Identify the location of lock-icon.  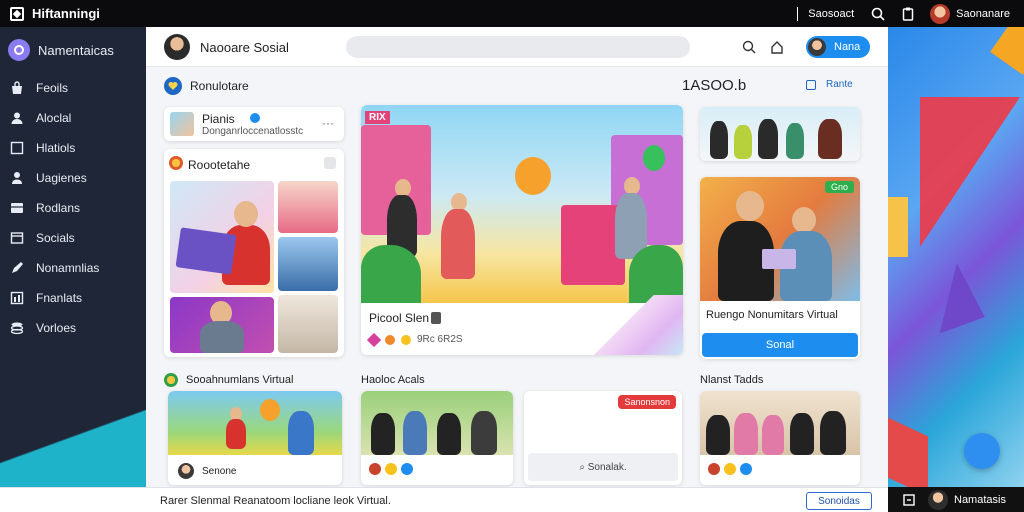
(436, 318).